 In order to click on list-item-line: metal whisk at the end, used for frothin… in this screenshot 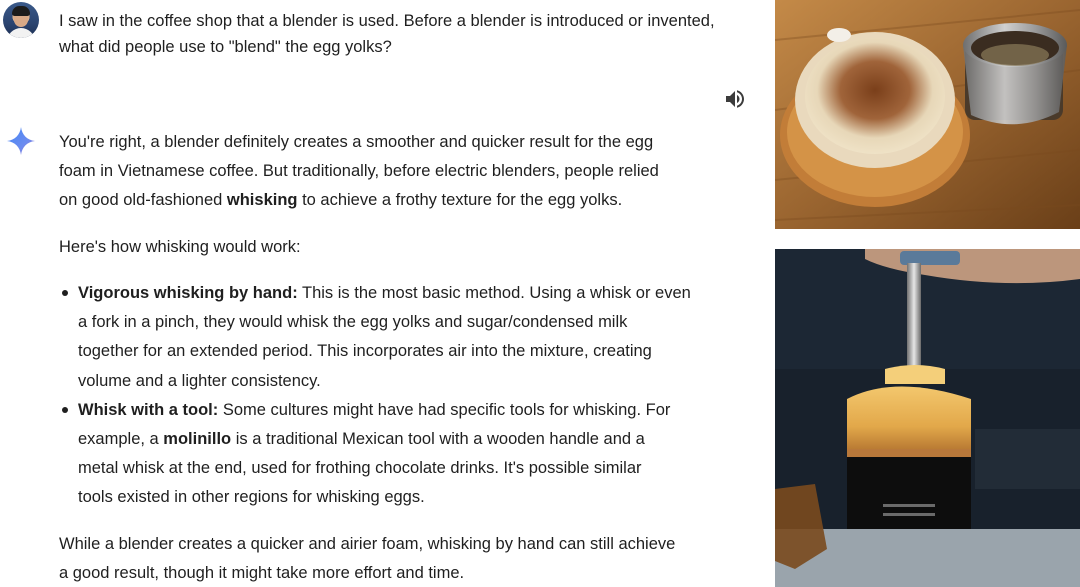, I will do `click(360, 468)`.